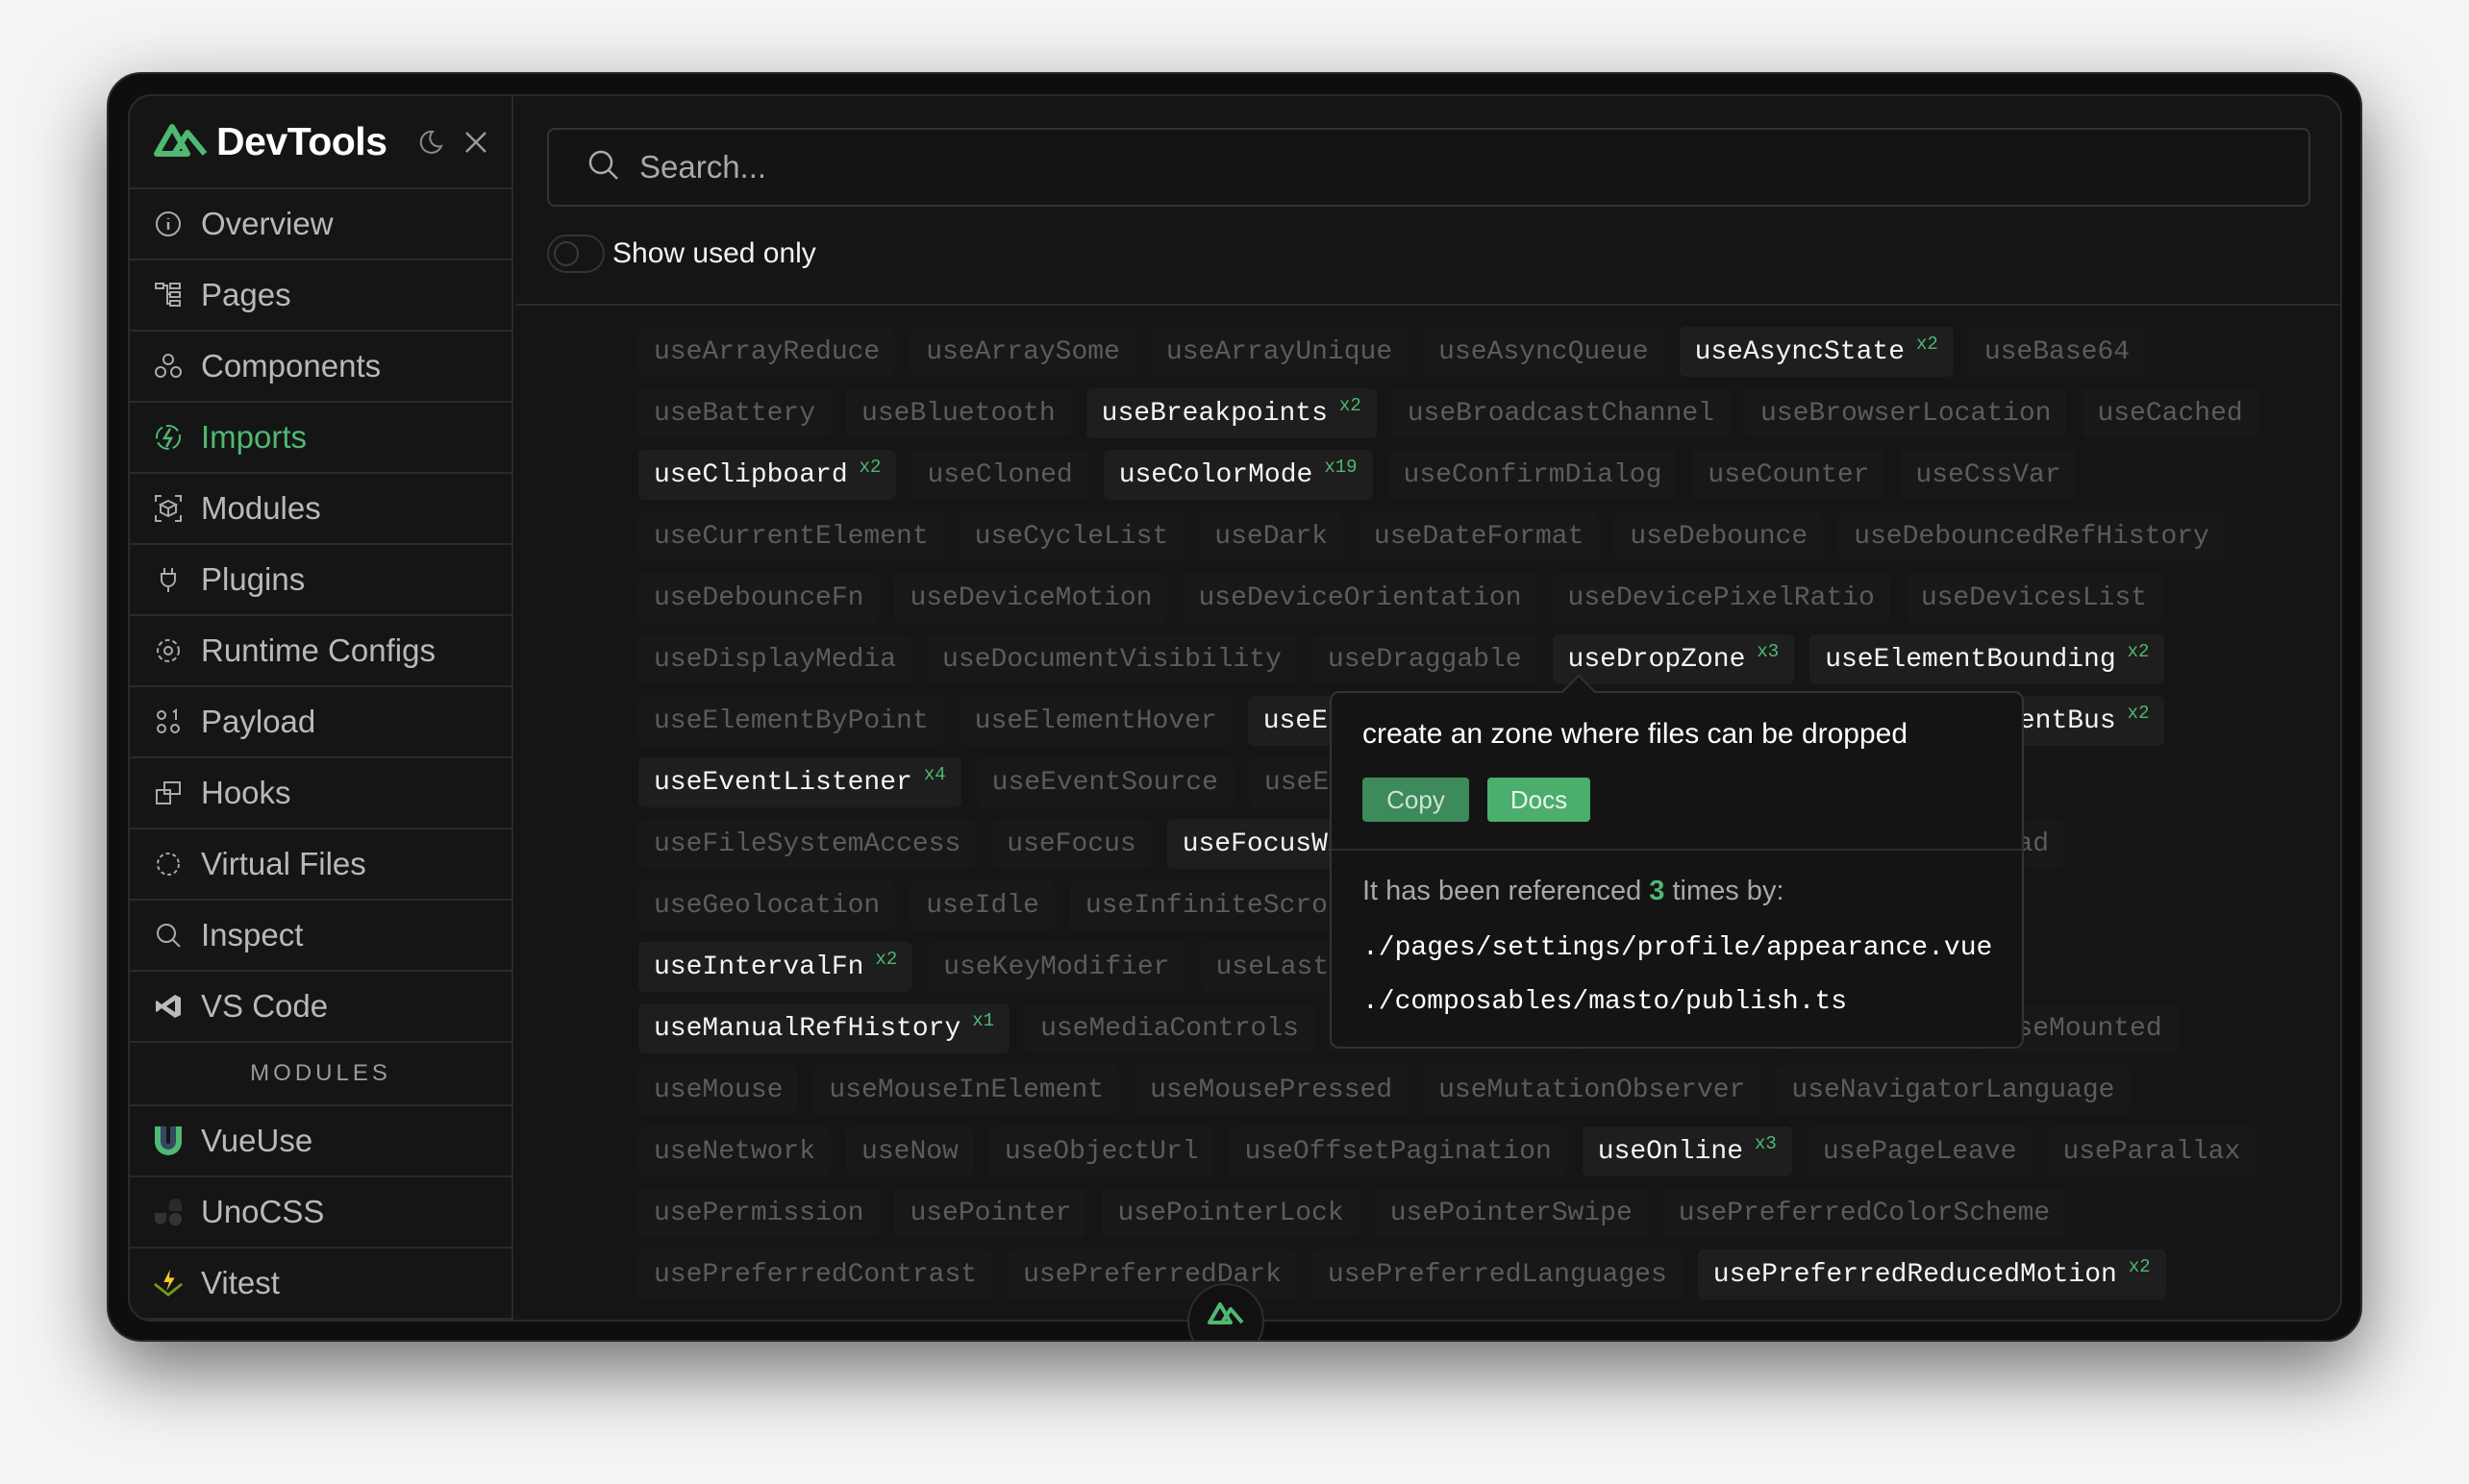  I want to click on sidebar-item-unocss: UnoCSS, so click(320, 1213).